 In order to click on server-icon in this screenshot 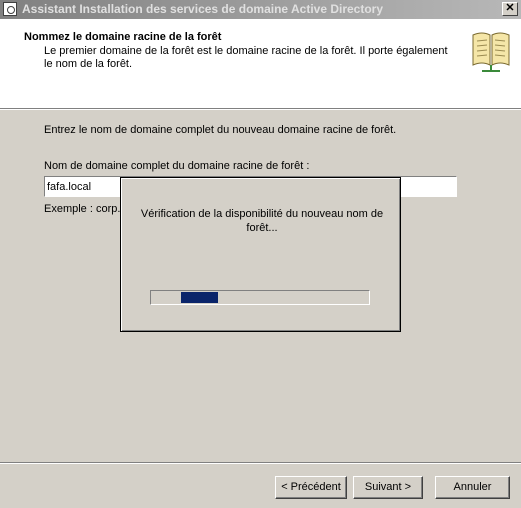, I will do `click(10, 9)`.